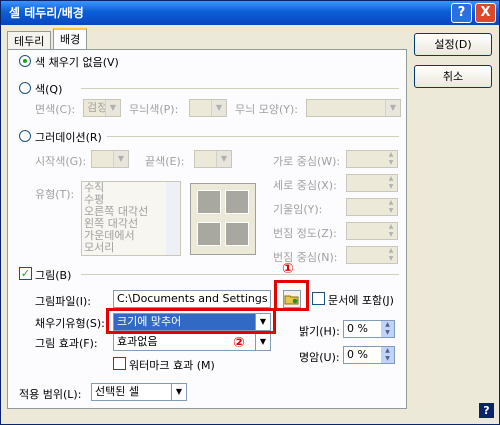  Describe the element at coordinates (291, 295) in the screenshot. I see `annotation-box-one` at that location.